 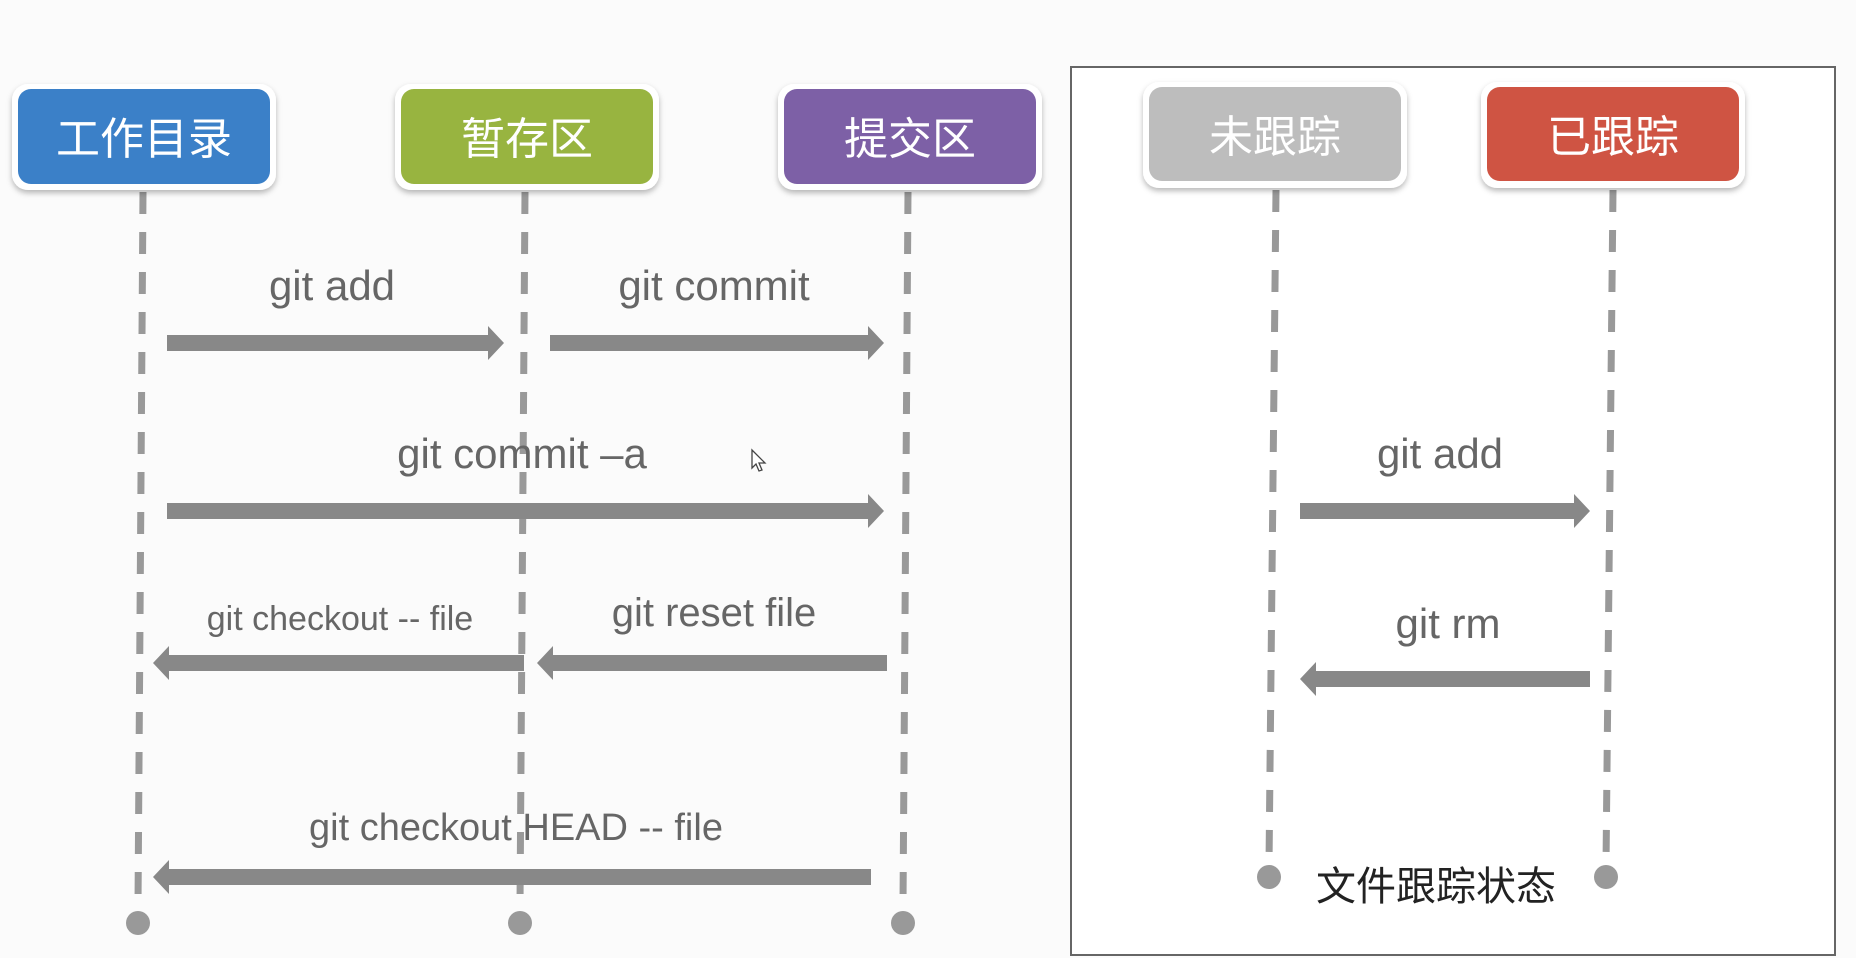 What do you see at coordinates (140, 548) in the screenshot?
I see `lifeline-working-dir` at bounding box center [140, 548].